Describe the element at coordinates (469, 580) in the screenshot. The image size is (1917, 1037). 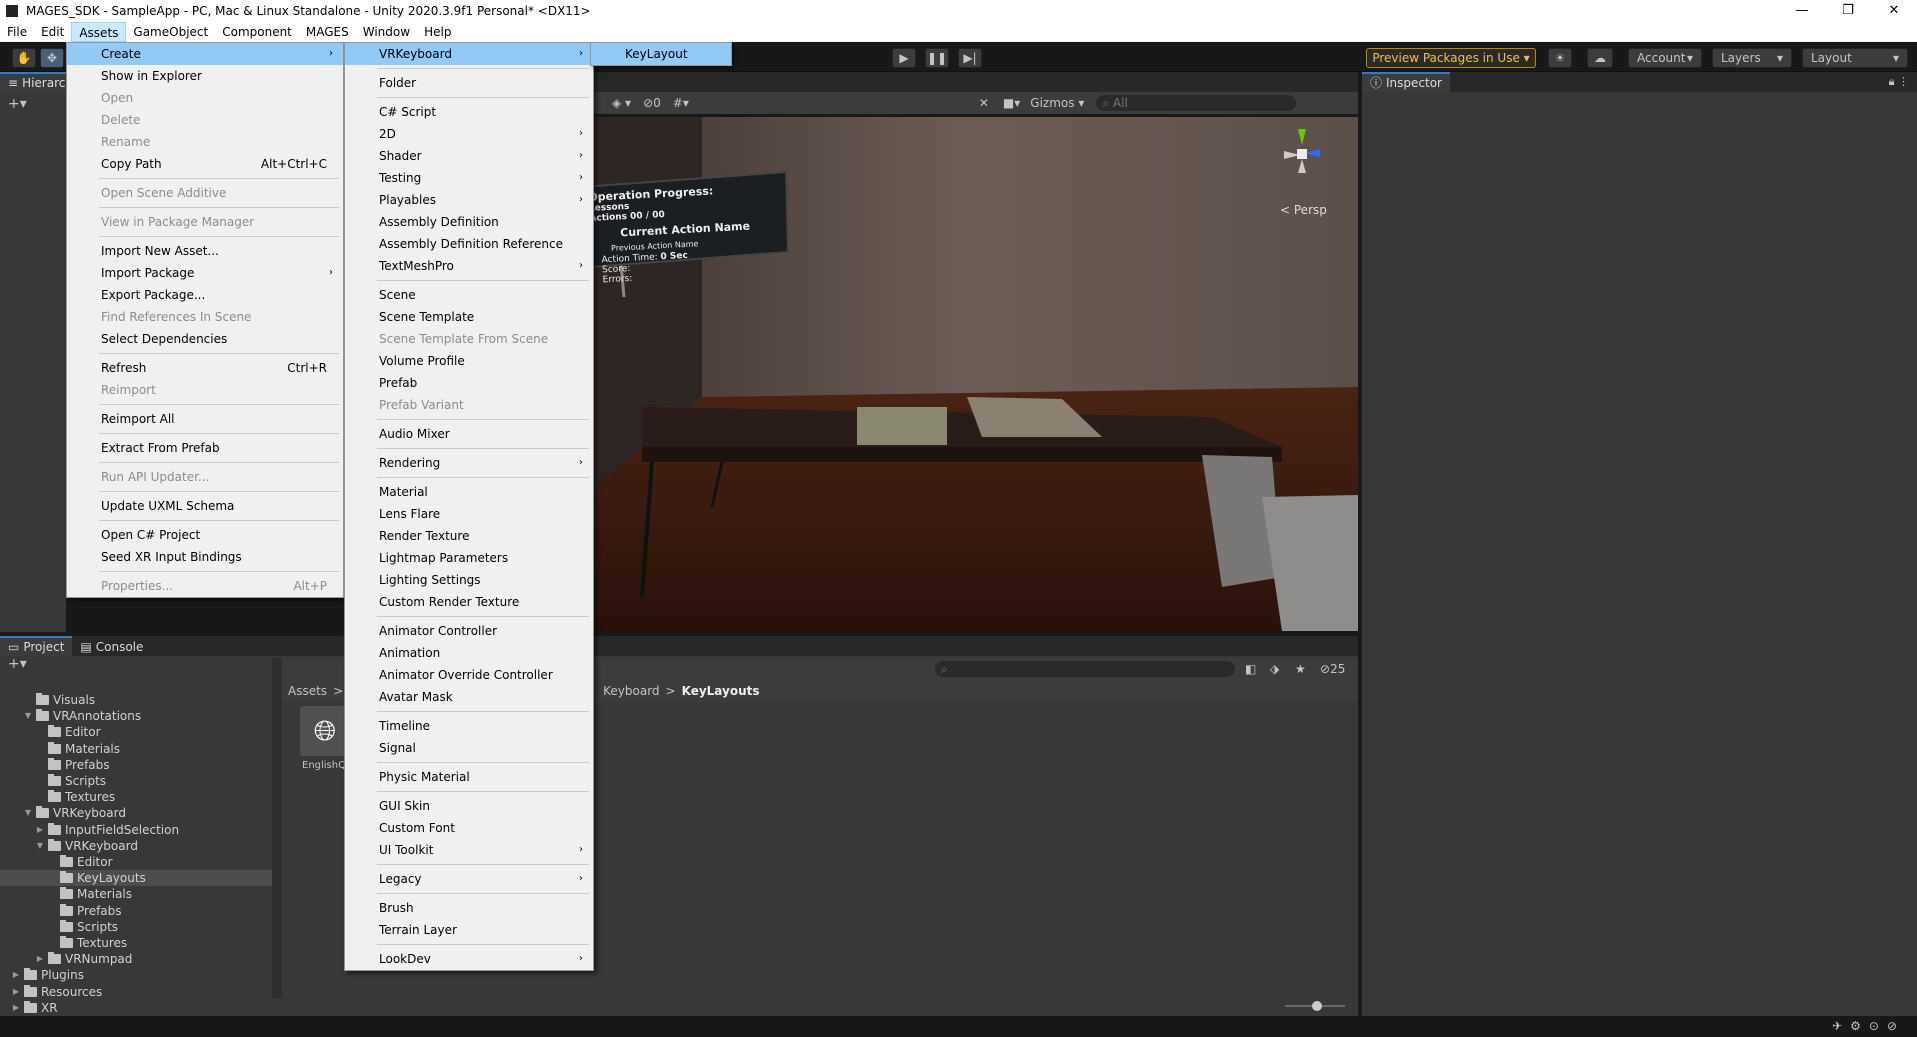
I see `menu-item-lighting-settings: Lighting Settings` at that location.